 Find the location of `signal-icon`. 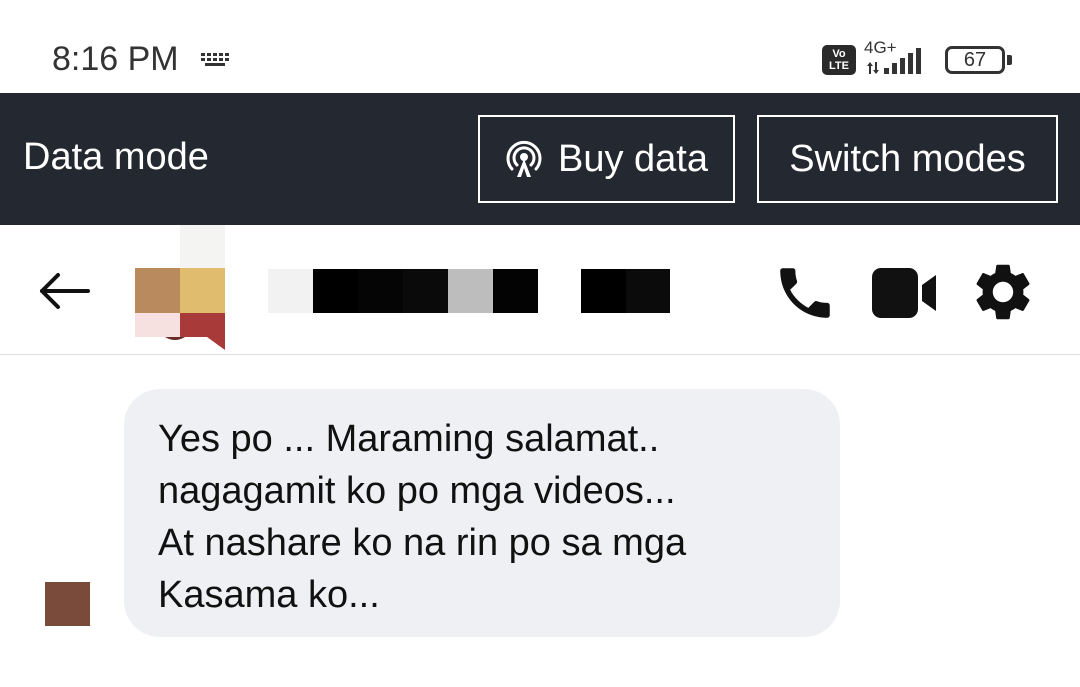

signal-icon is located at coordinates (899, 62).